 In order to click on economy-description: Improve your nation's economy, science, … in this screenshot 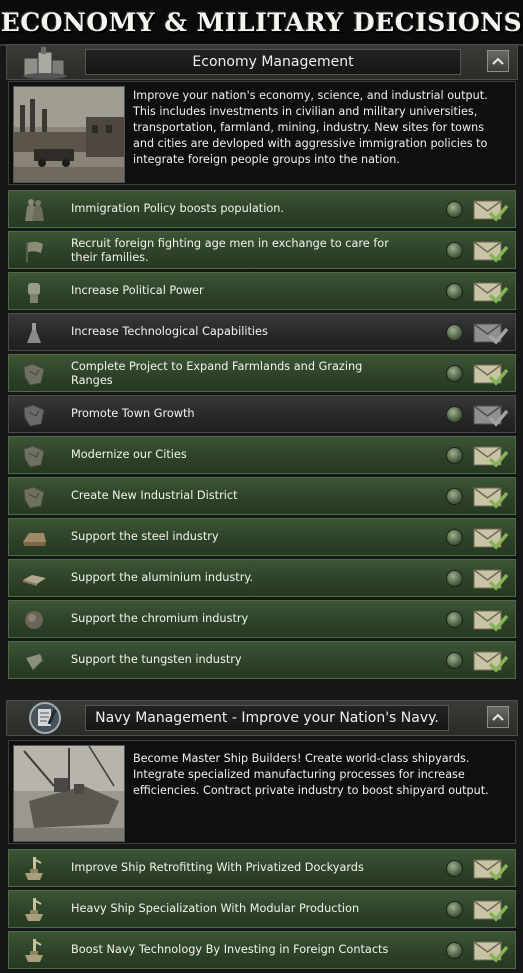, I will do `click(310, 127)`.